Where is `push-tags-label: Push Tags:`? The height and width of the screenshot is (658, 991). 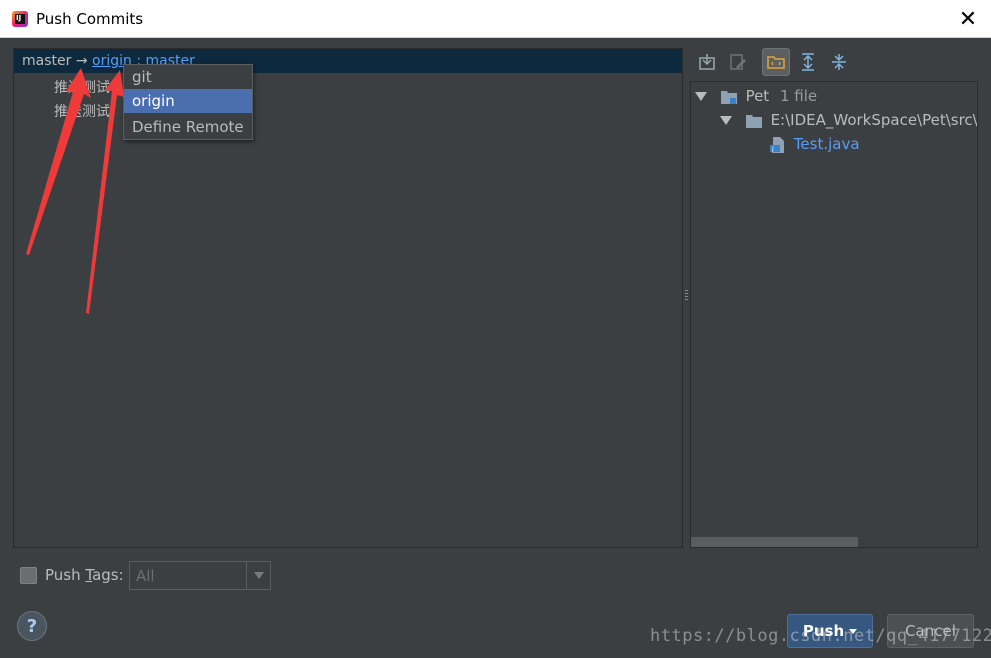 push-tags-label: Push Tags: is located at coordinates (84, 575).